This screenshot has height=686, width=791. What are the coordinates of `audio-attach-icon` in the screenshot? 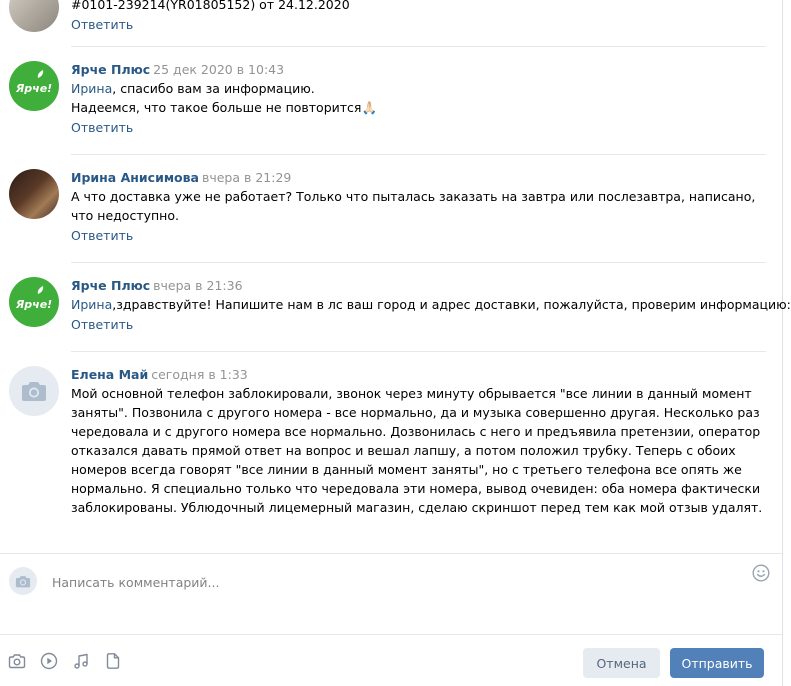 It's located at (81, 661).